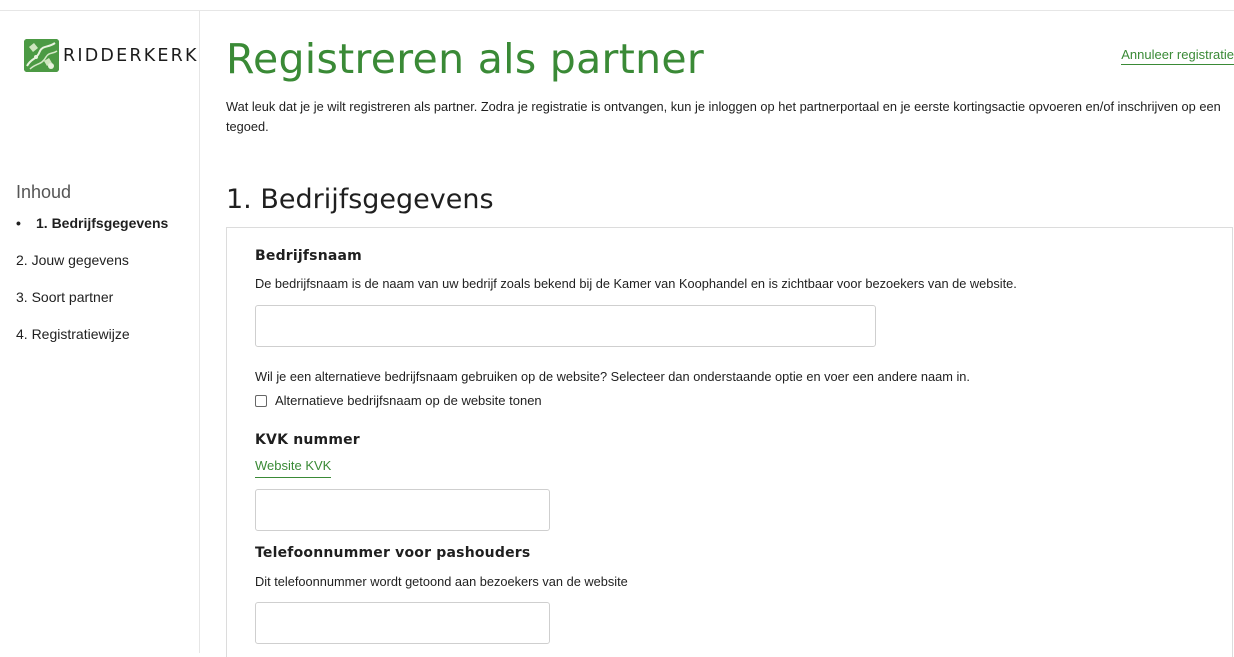 This screenshot has width=1234, height=657. Describe the element at coordinates (1177, 56) in the screenshot. I see `cancel-registration-link: Annuleer registratie` at that location.